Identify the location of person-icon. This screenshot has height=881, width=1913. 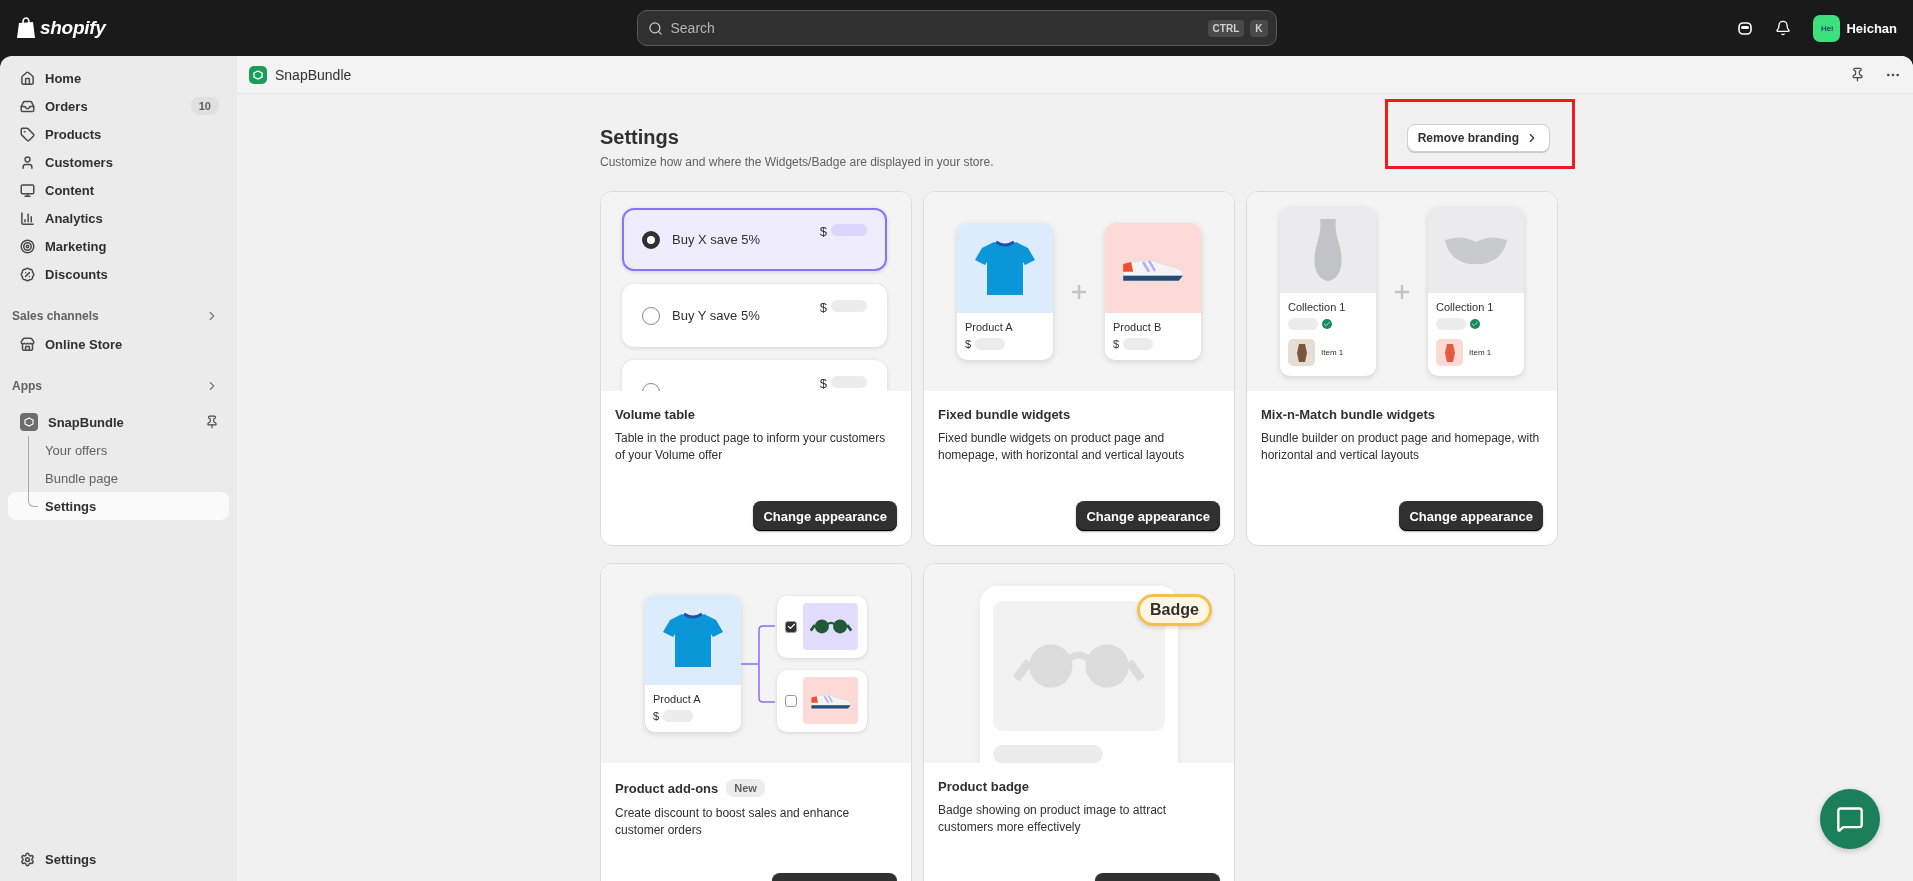
(27, 162).